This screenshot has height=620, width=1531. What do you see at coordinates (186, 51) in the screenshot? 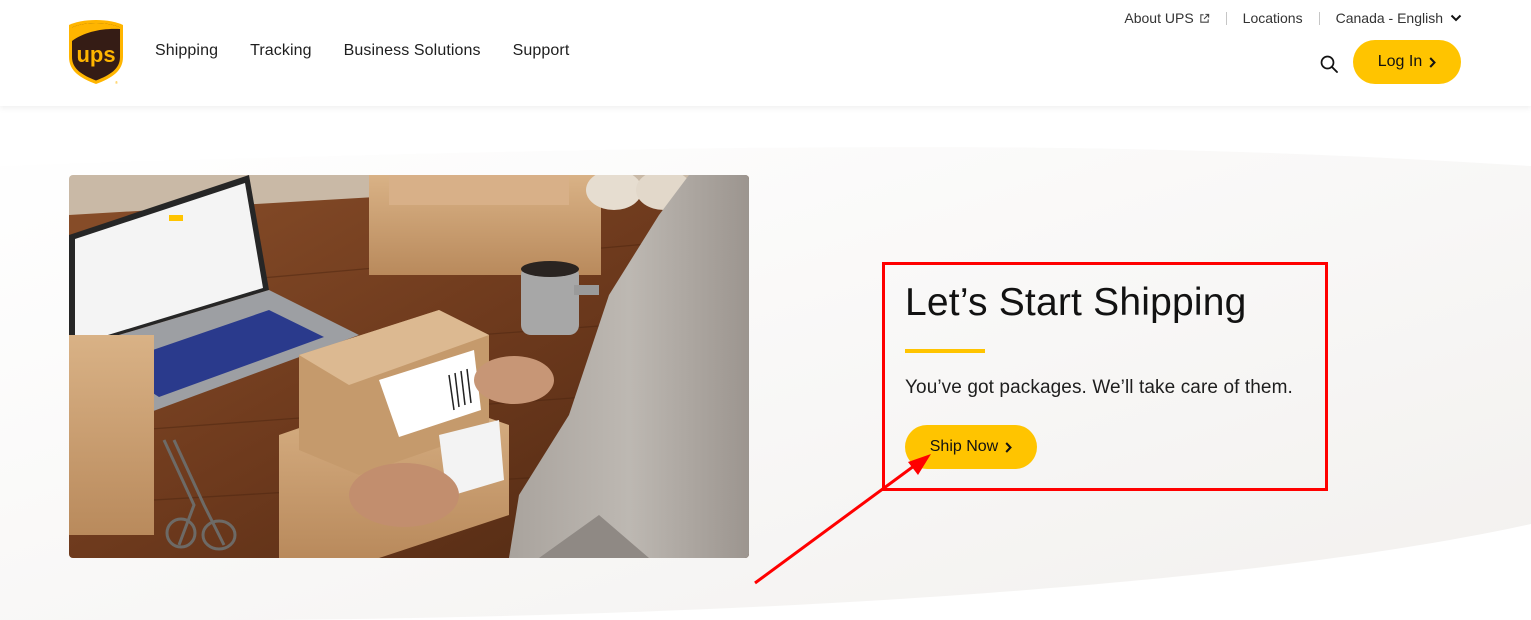
I see `nav-shipping: Shipping` at bounding box center [186, 51].